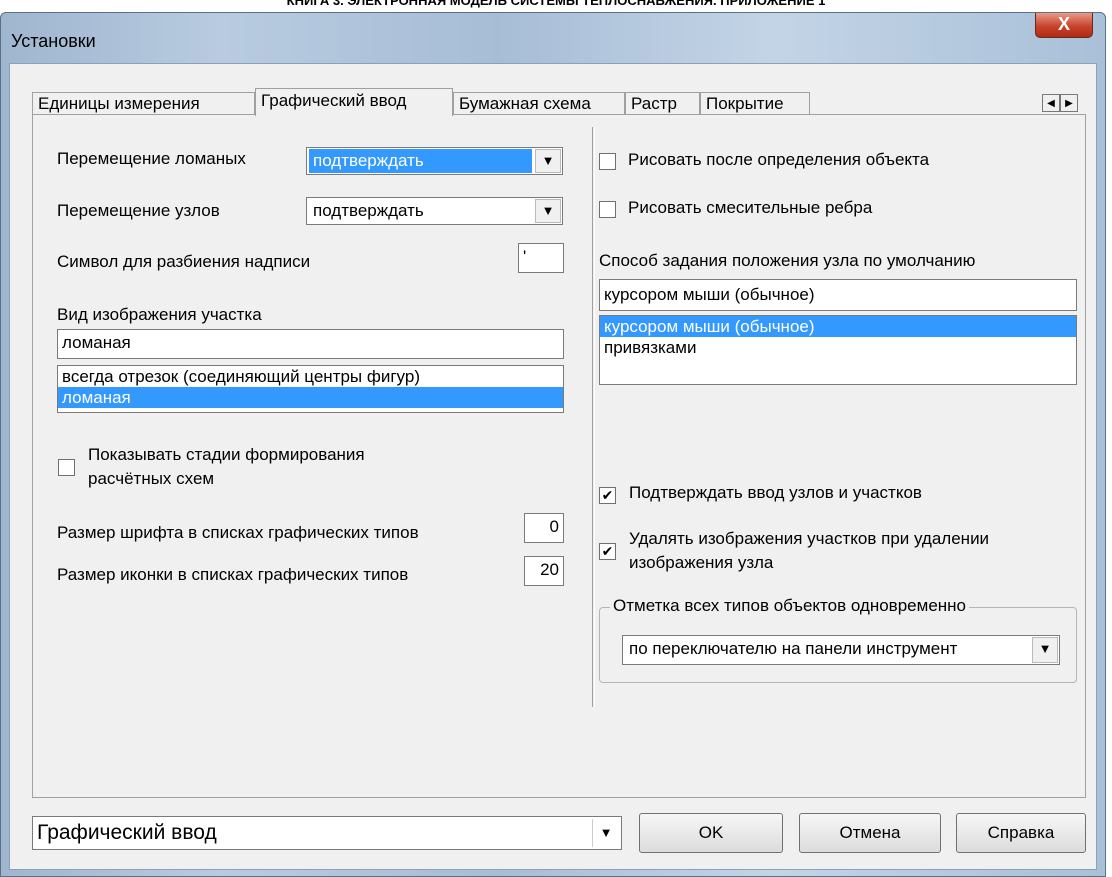 The height and width of the screenshot is (877, 1112). I want to click on close-icon: X, so click(1063, 24).